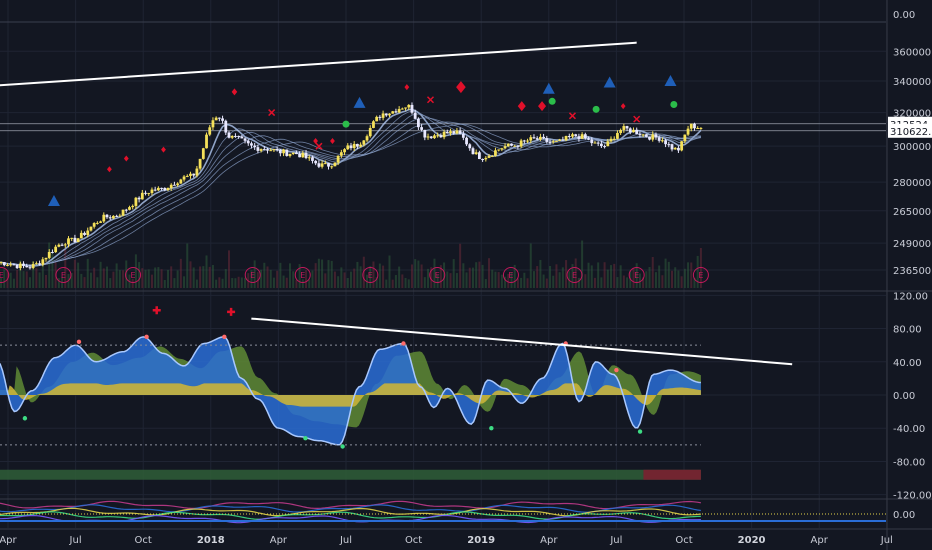 Image resolution: width=932 pixels, height=550 pixels. Describe the element at coordinates (912, 82) in the screenshot. I see `price-axis-tick-label: 340000.00` at that location.